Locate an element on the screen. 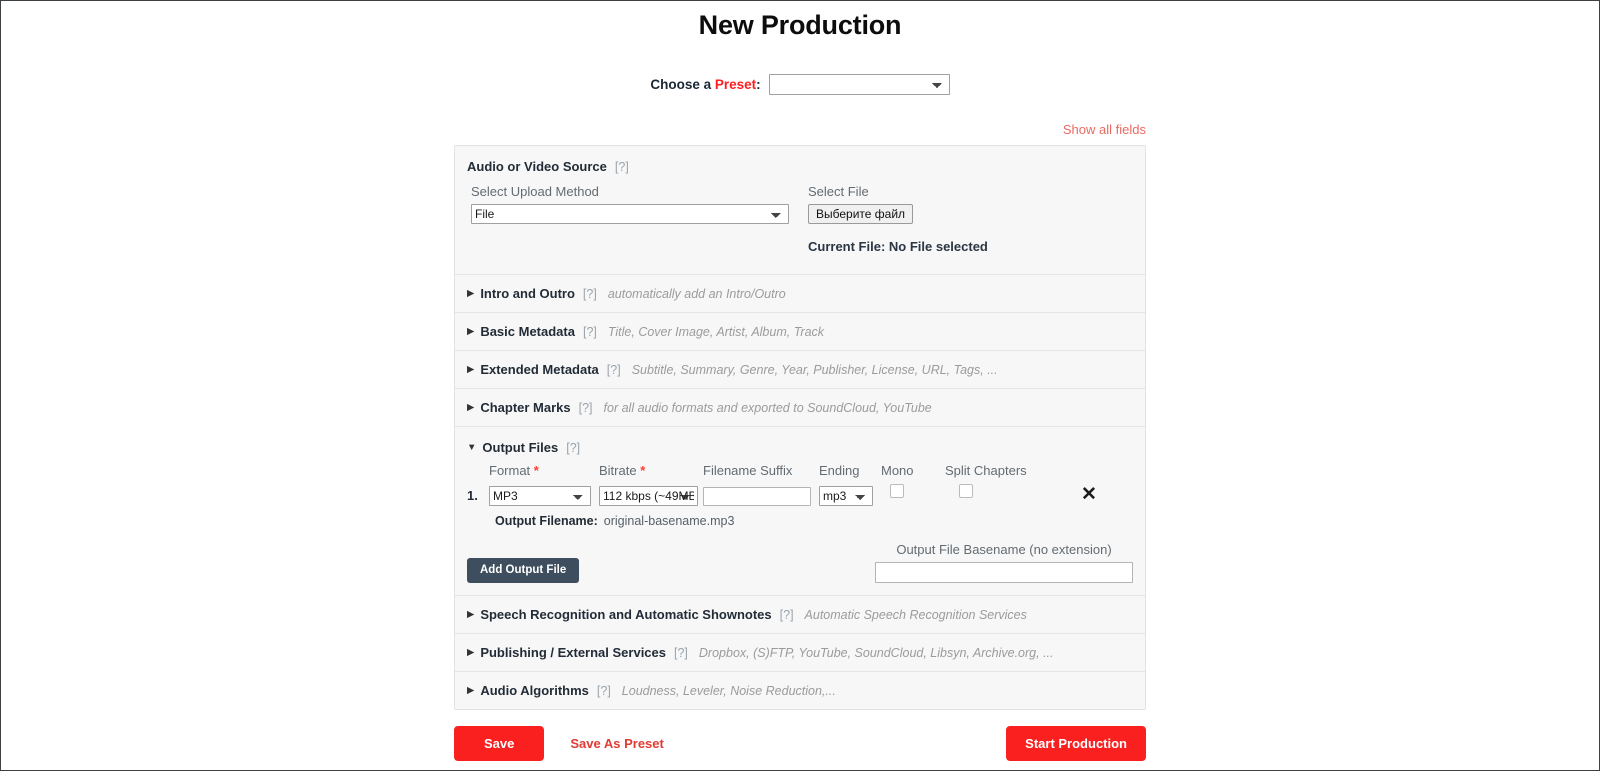 The image size is (1600, 771). section-output-files-title: Output Files is located at coordinates (520, 447).